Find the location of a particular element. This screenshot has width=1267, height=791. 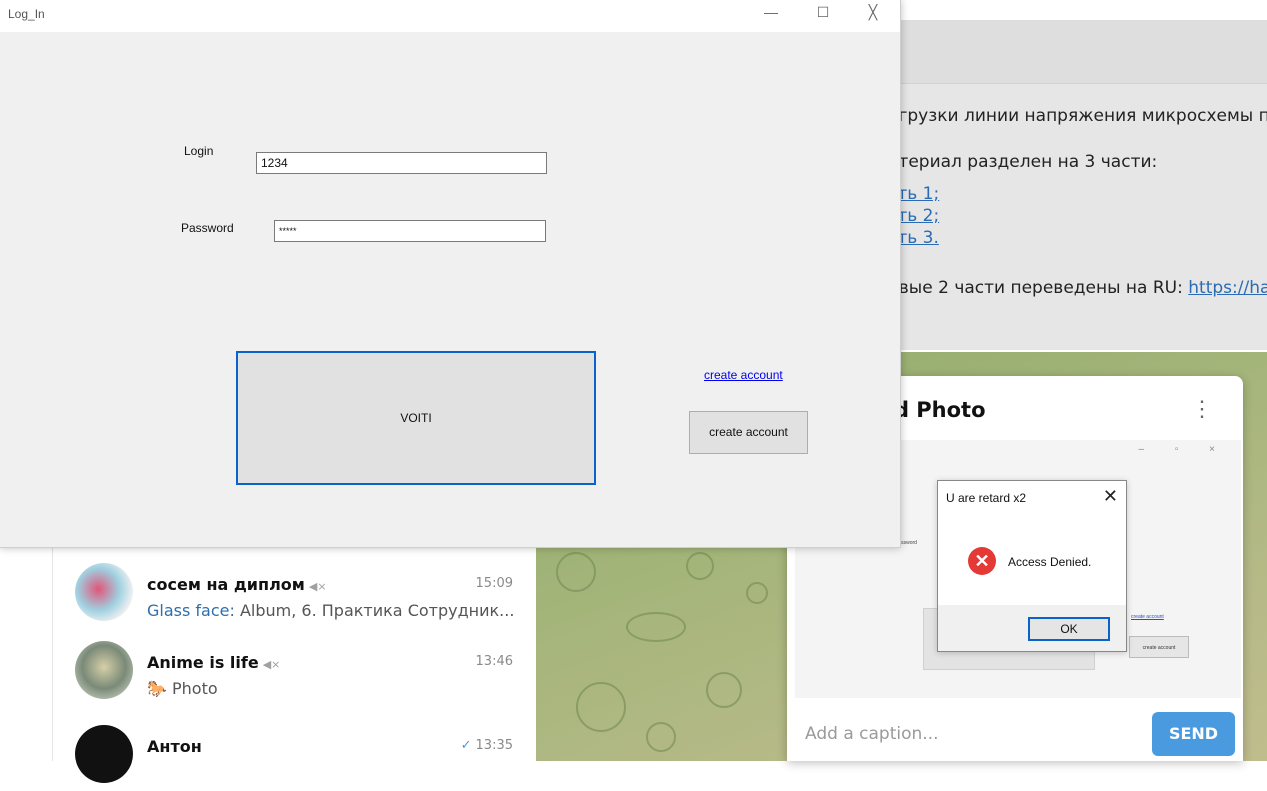

chat-name-text: Антон is located at coordinates (174, 746).